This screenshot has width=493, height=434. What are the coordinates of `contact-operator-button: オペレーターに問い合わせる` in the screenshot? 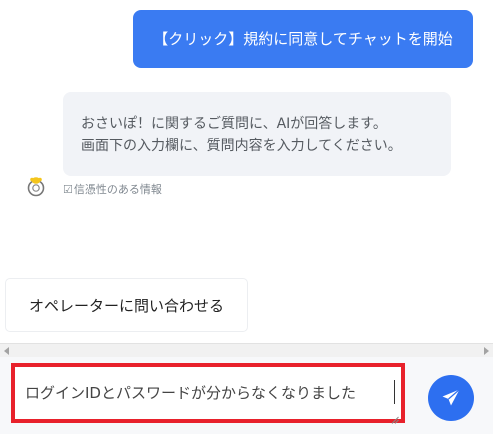 It's located at (126, 305).